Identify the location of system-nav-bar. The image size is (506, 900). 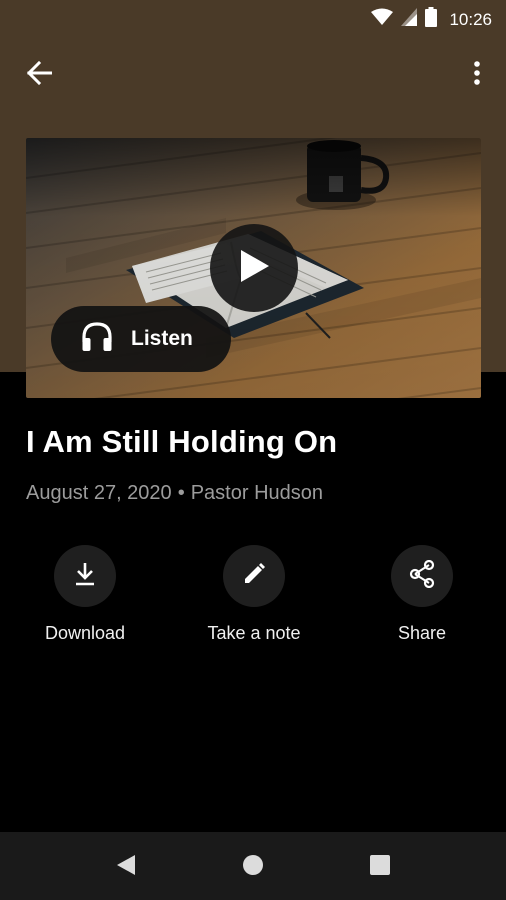
(253, 866).